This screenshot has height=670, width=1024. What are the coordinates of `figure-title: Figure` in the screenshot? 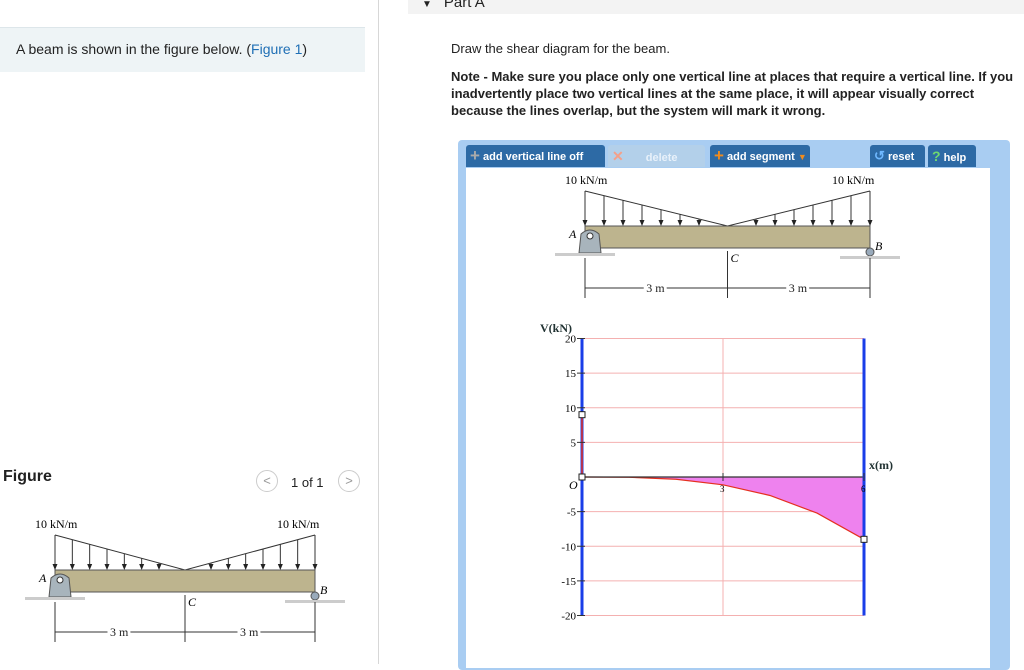 It's located at (27, 476).